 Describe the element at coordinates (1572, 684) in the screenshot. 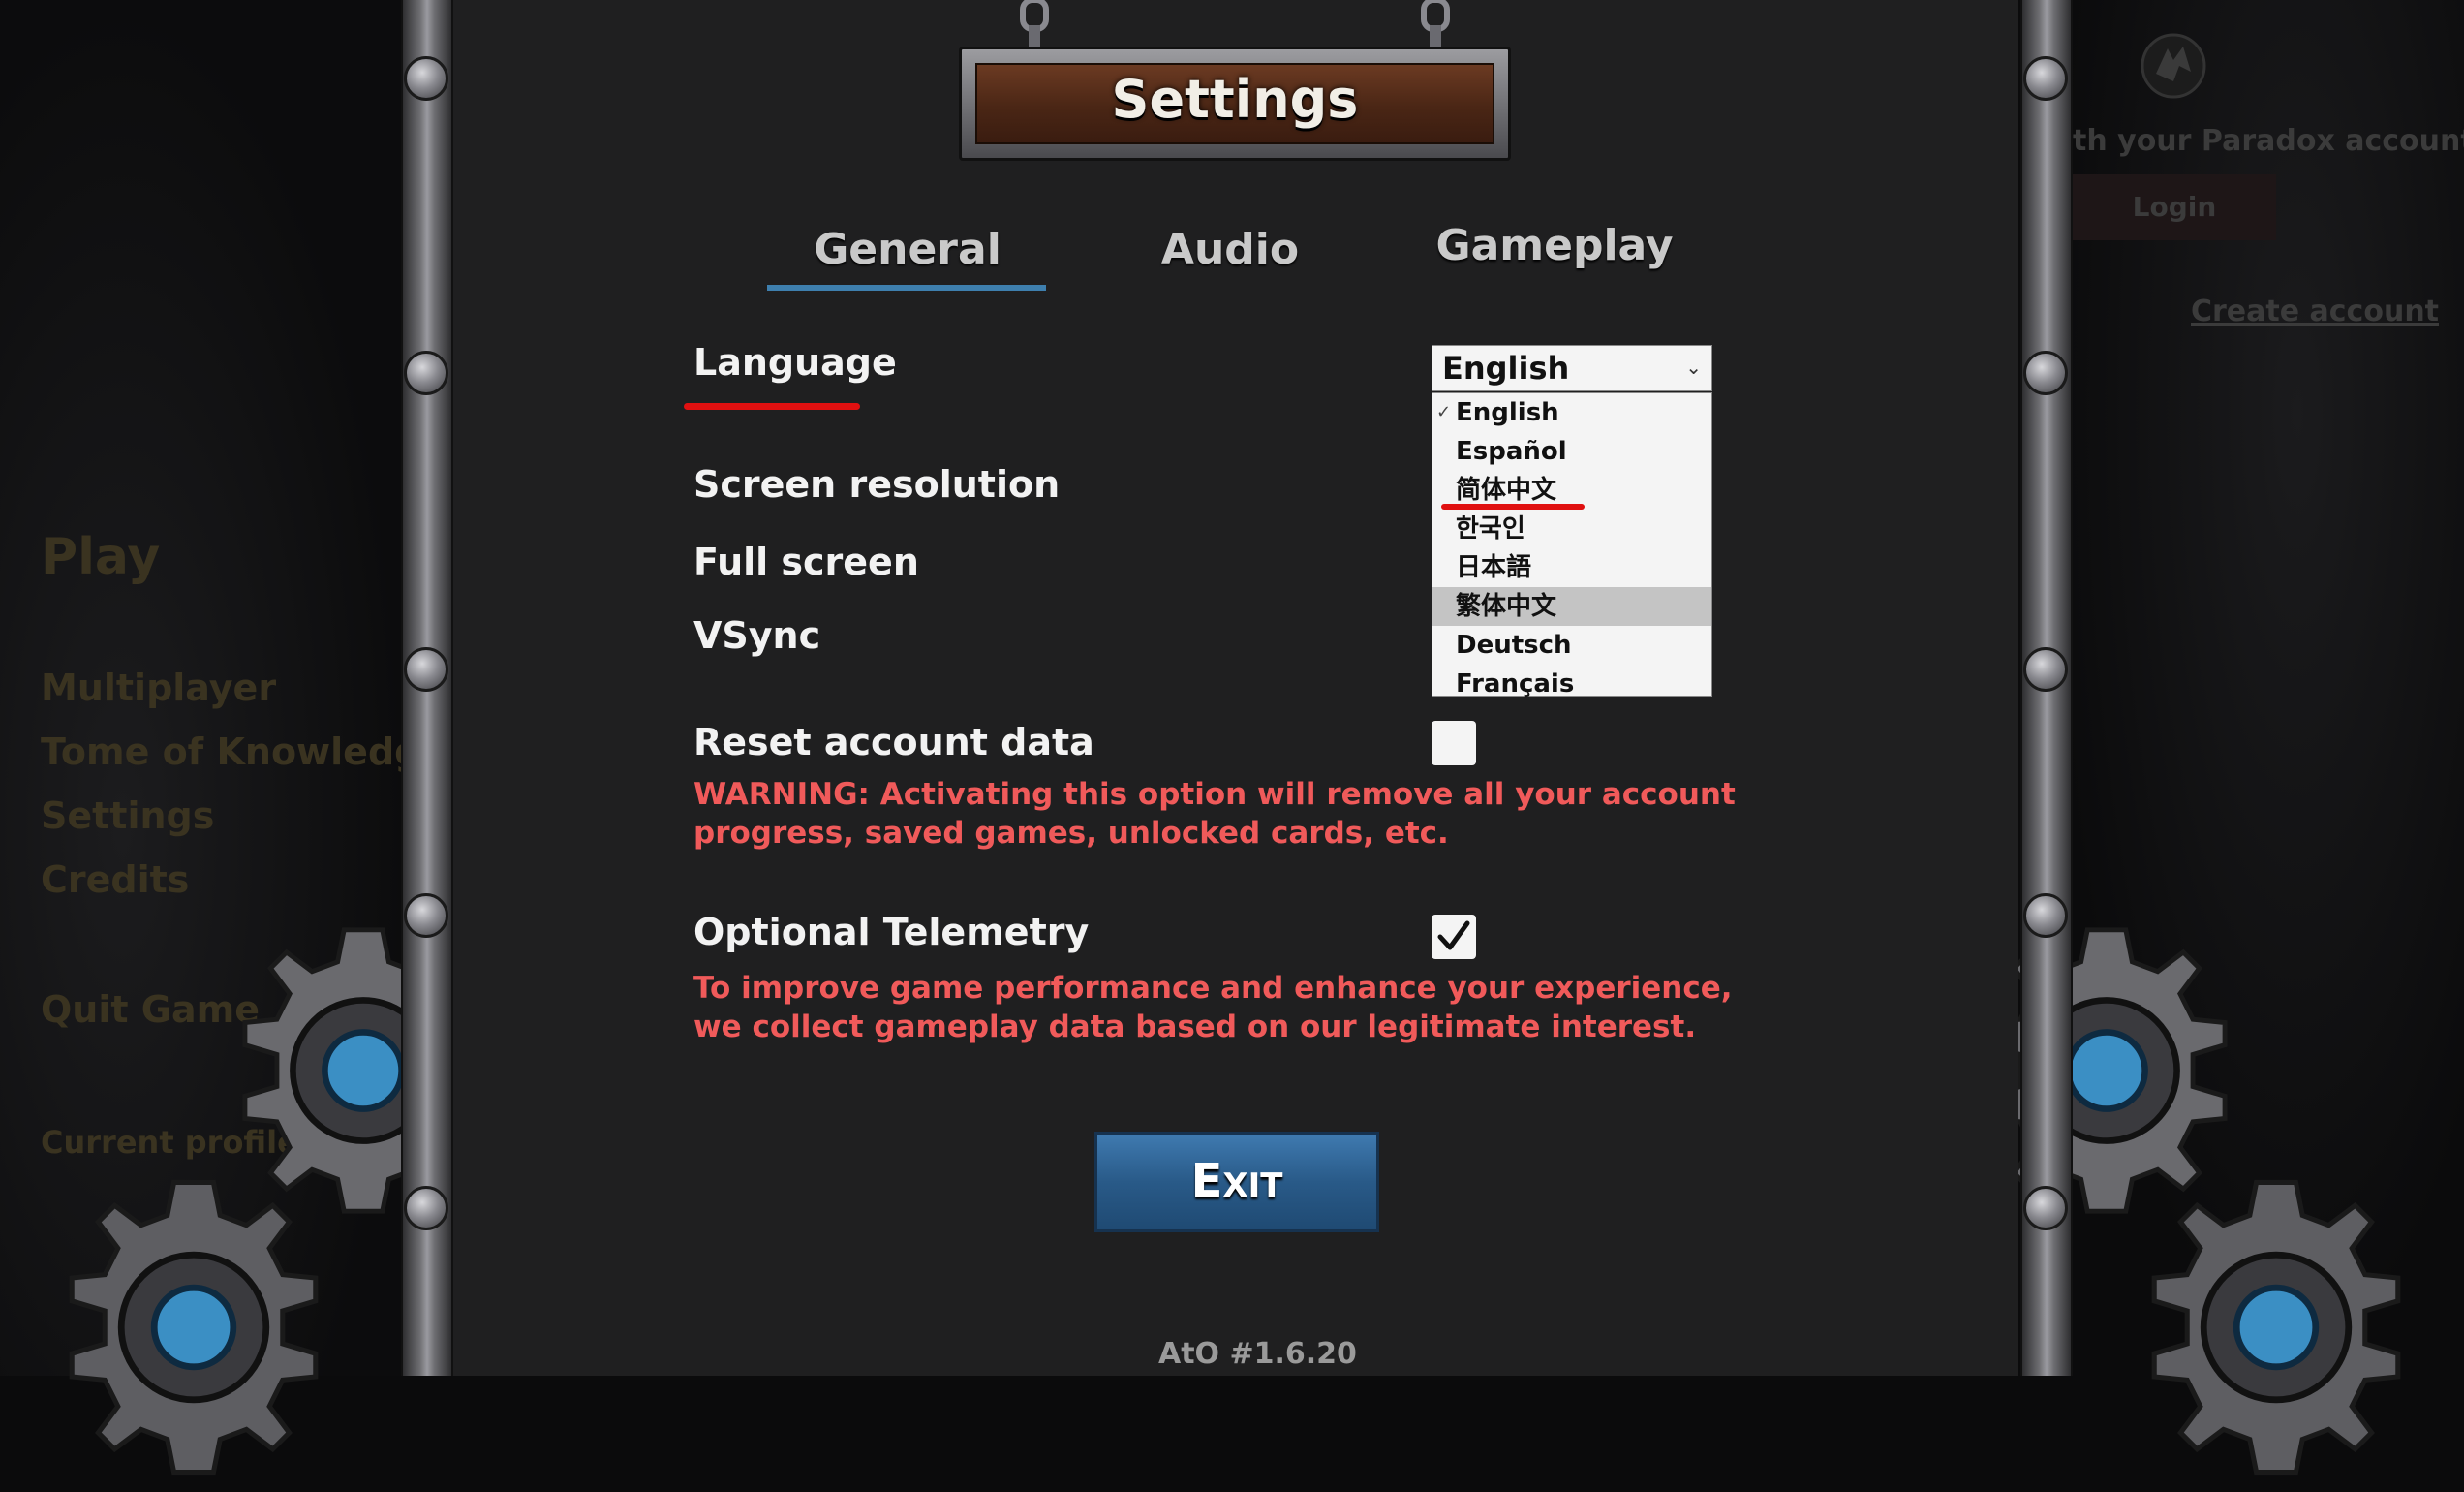

I see `language-option-francais: Français` at that location.